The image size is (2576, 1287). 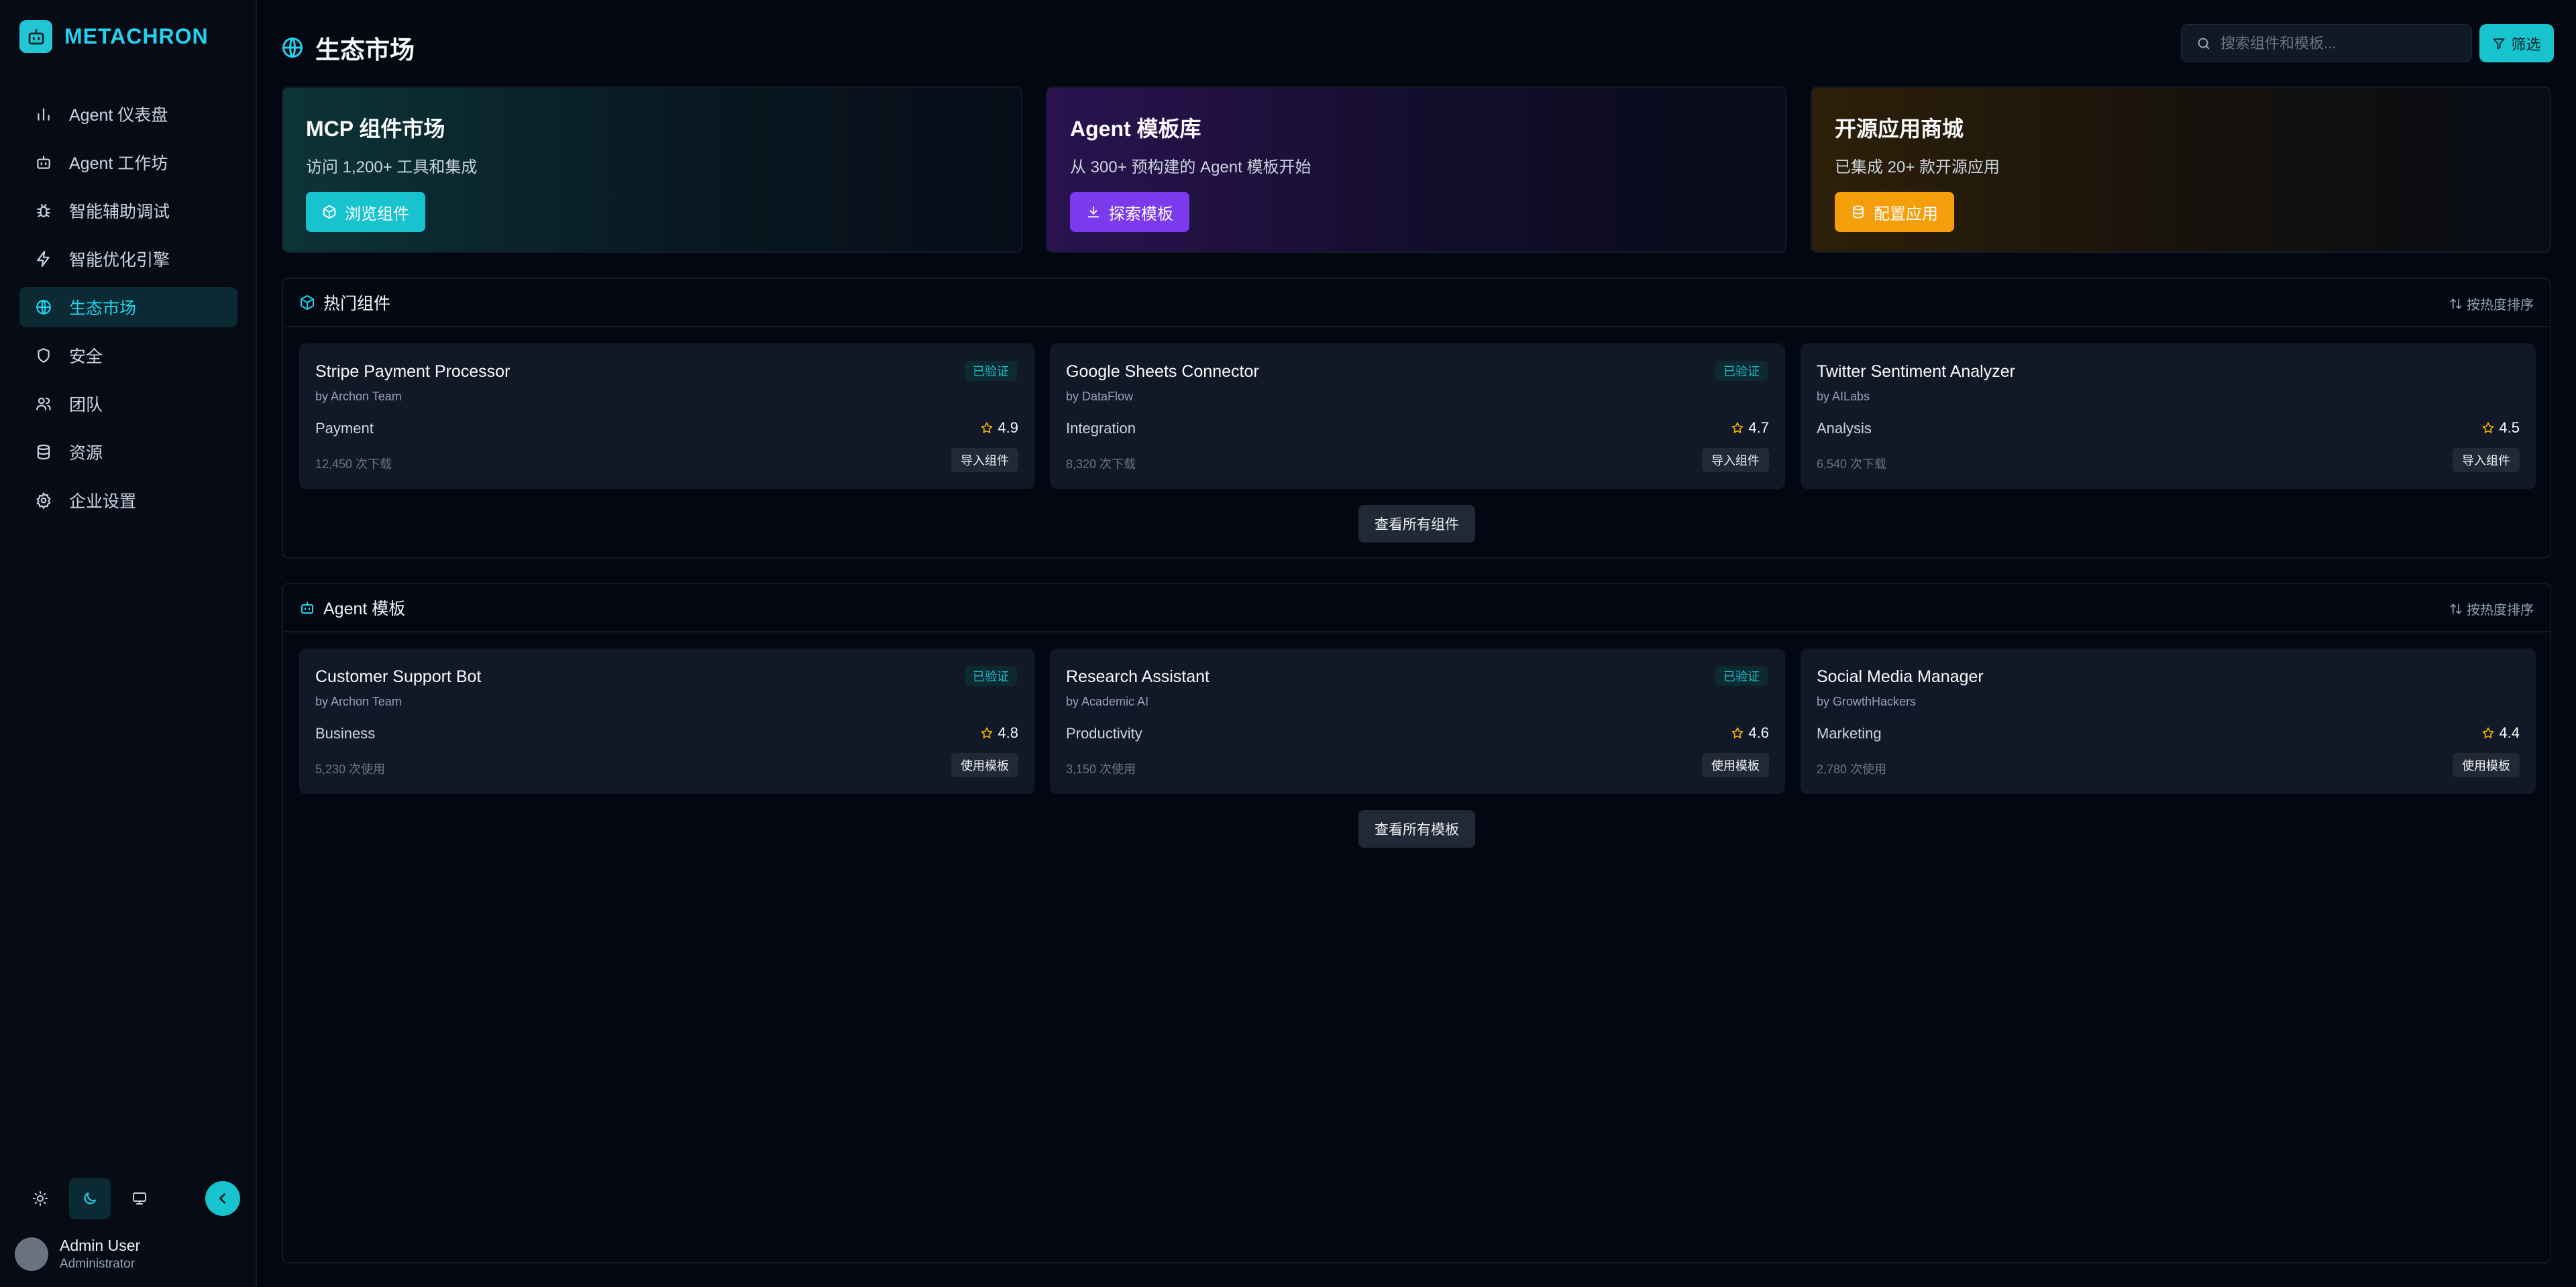 I want to click on usage-count: 2,780 次使用, so click(x=1852, y=769).